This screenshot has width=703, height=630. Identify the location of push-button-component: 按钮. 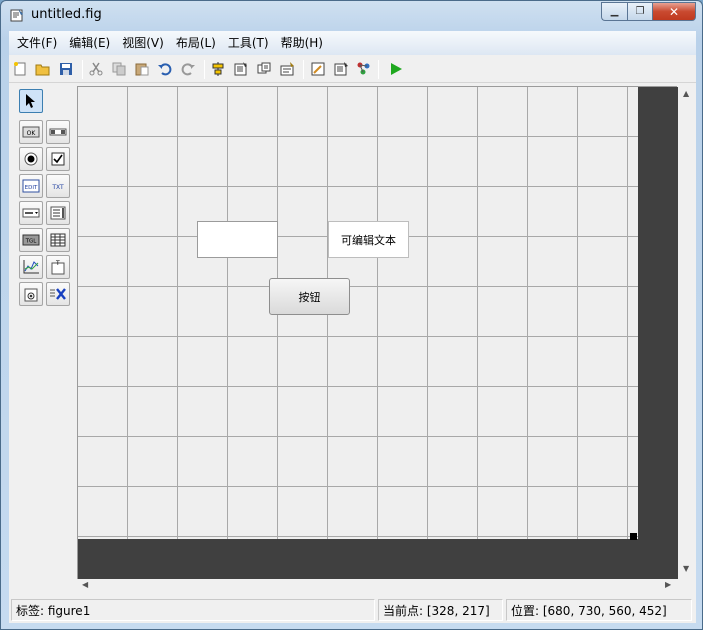
(309, 296).